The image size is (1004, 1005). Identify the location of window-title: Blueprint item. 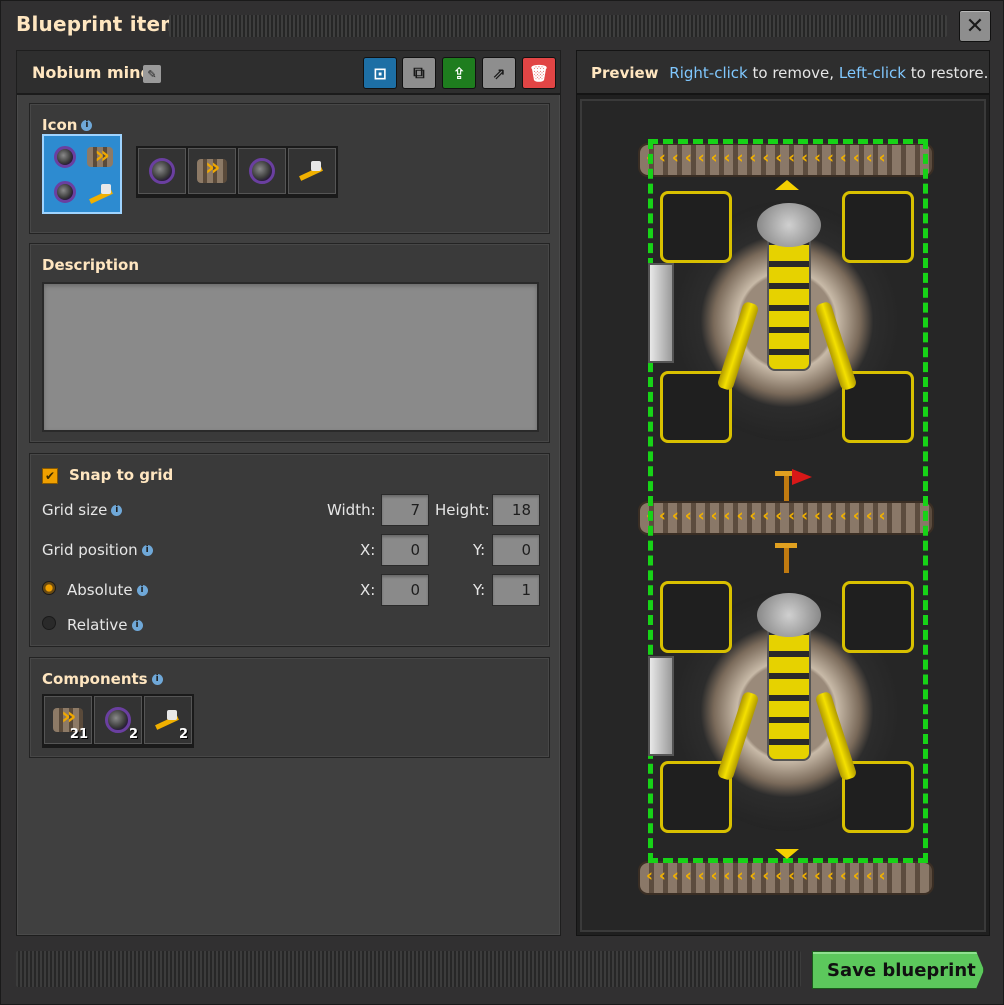
(99, 24).